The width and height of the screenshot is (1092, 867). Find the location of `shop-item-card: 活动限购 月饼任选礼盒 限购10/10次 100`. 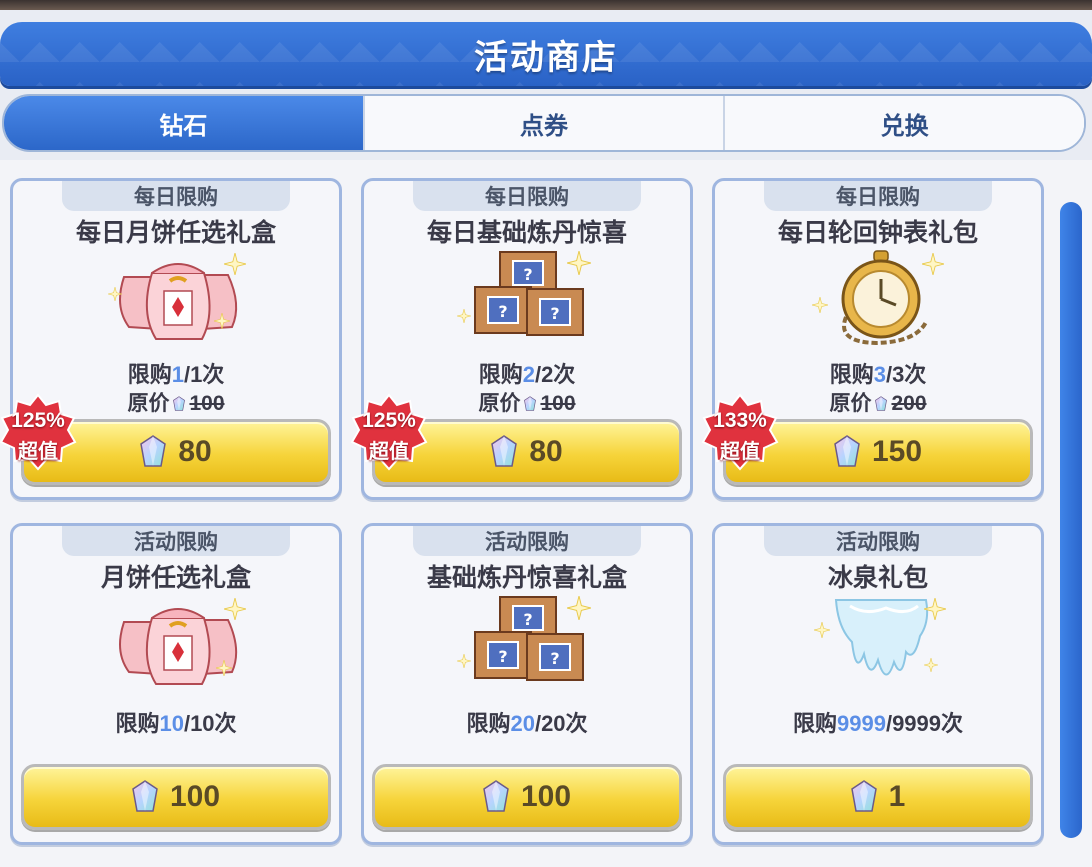

shop-item-card: 活动限购 月饼任选礼盒 限购10/10次 100 is located at coordinates (176, 684).